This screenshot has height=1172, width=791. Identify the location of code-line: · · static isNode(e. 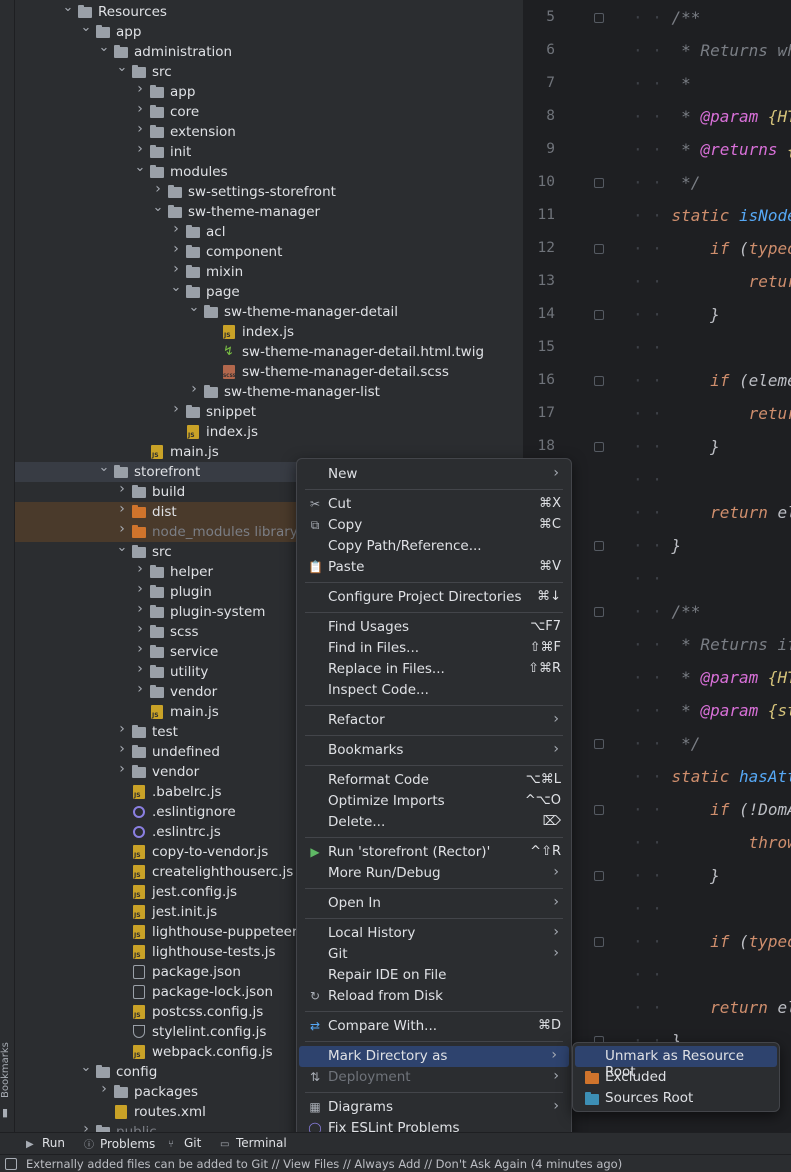
(712, 216).